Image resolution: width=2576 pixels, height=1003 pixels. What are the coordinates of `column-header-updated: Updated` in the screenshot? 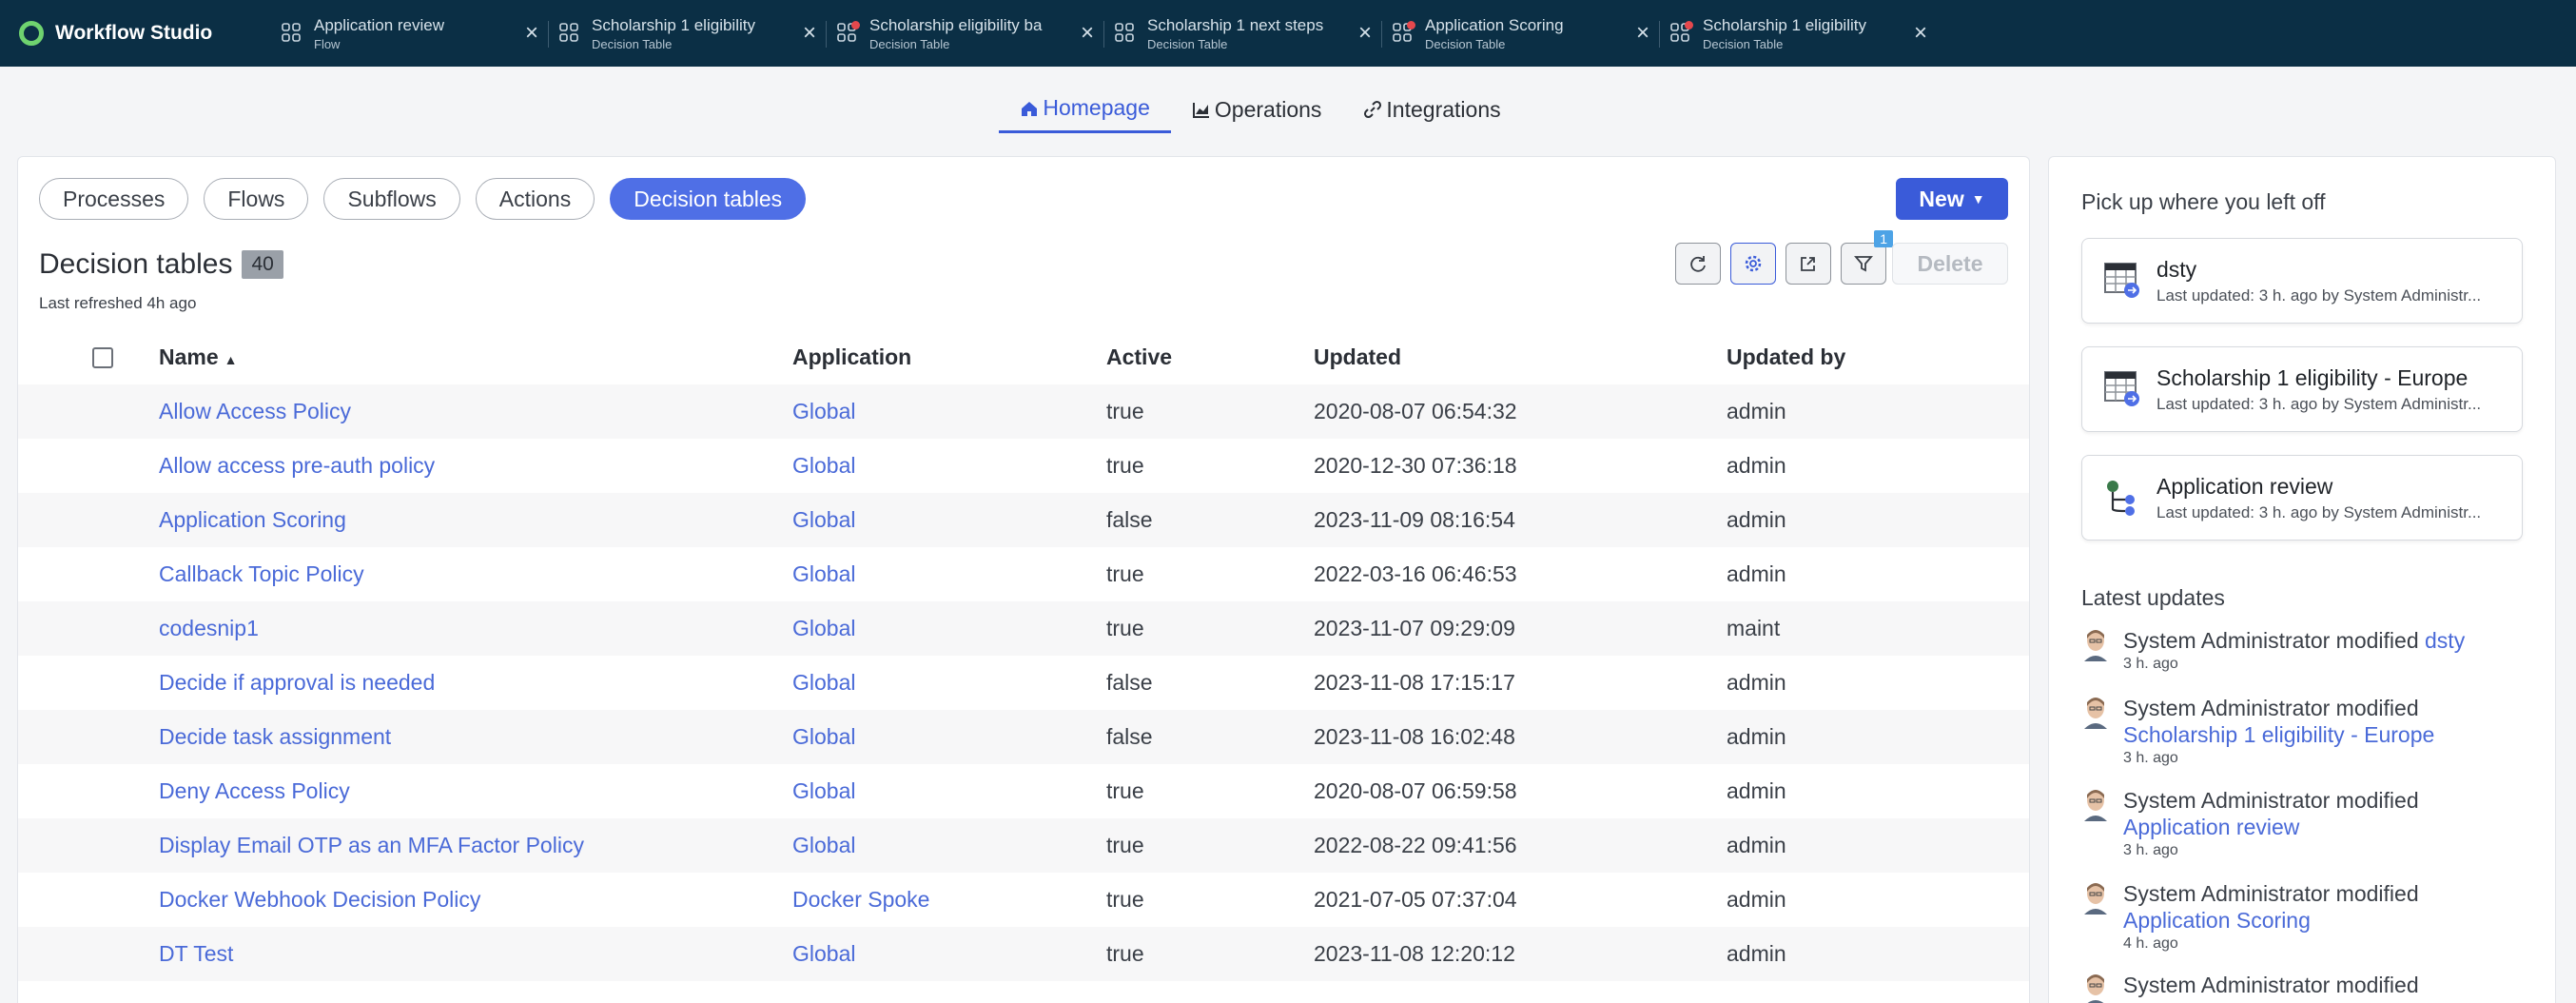 It's located at (1520, 357).